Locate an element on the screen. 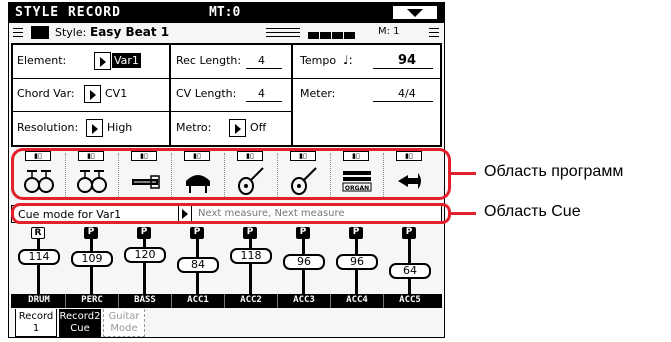 The height and width of the screenshot is (342, 671). mt-indicator: MT:0 is located at coordinates (225, 12).